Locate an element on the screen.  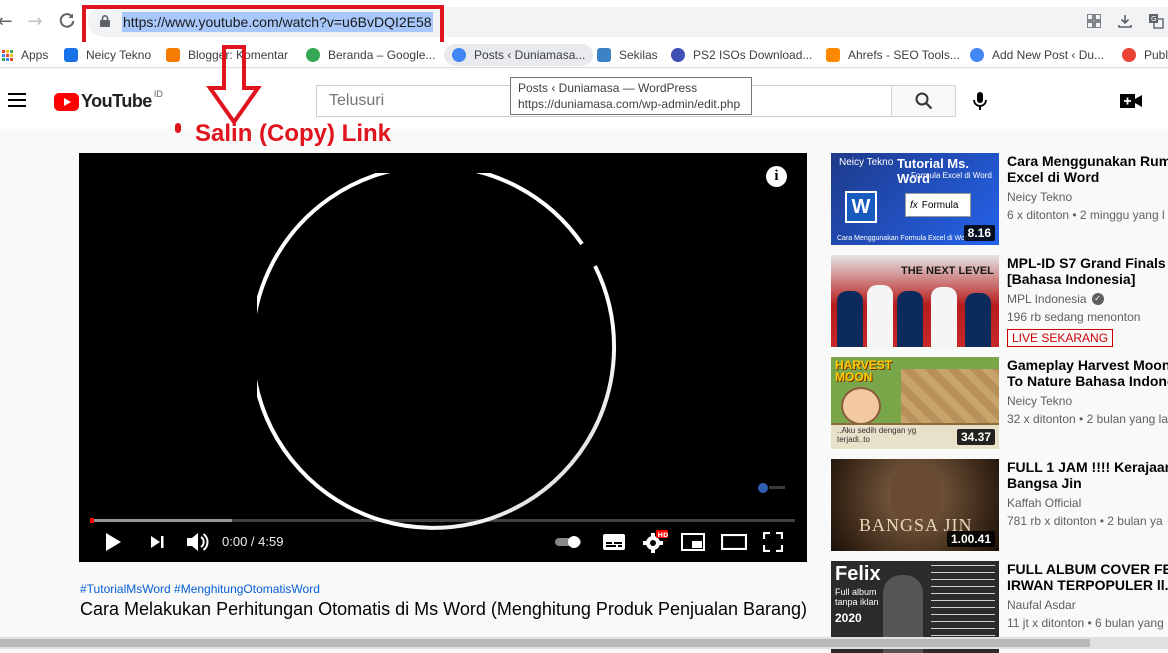
autoplay-toggle is located at coordinates (569, 542).